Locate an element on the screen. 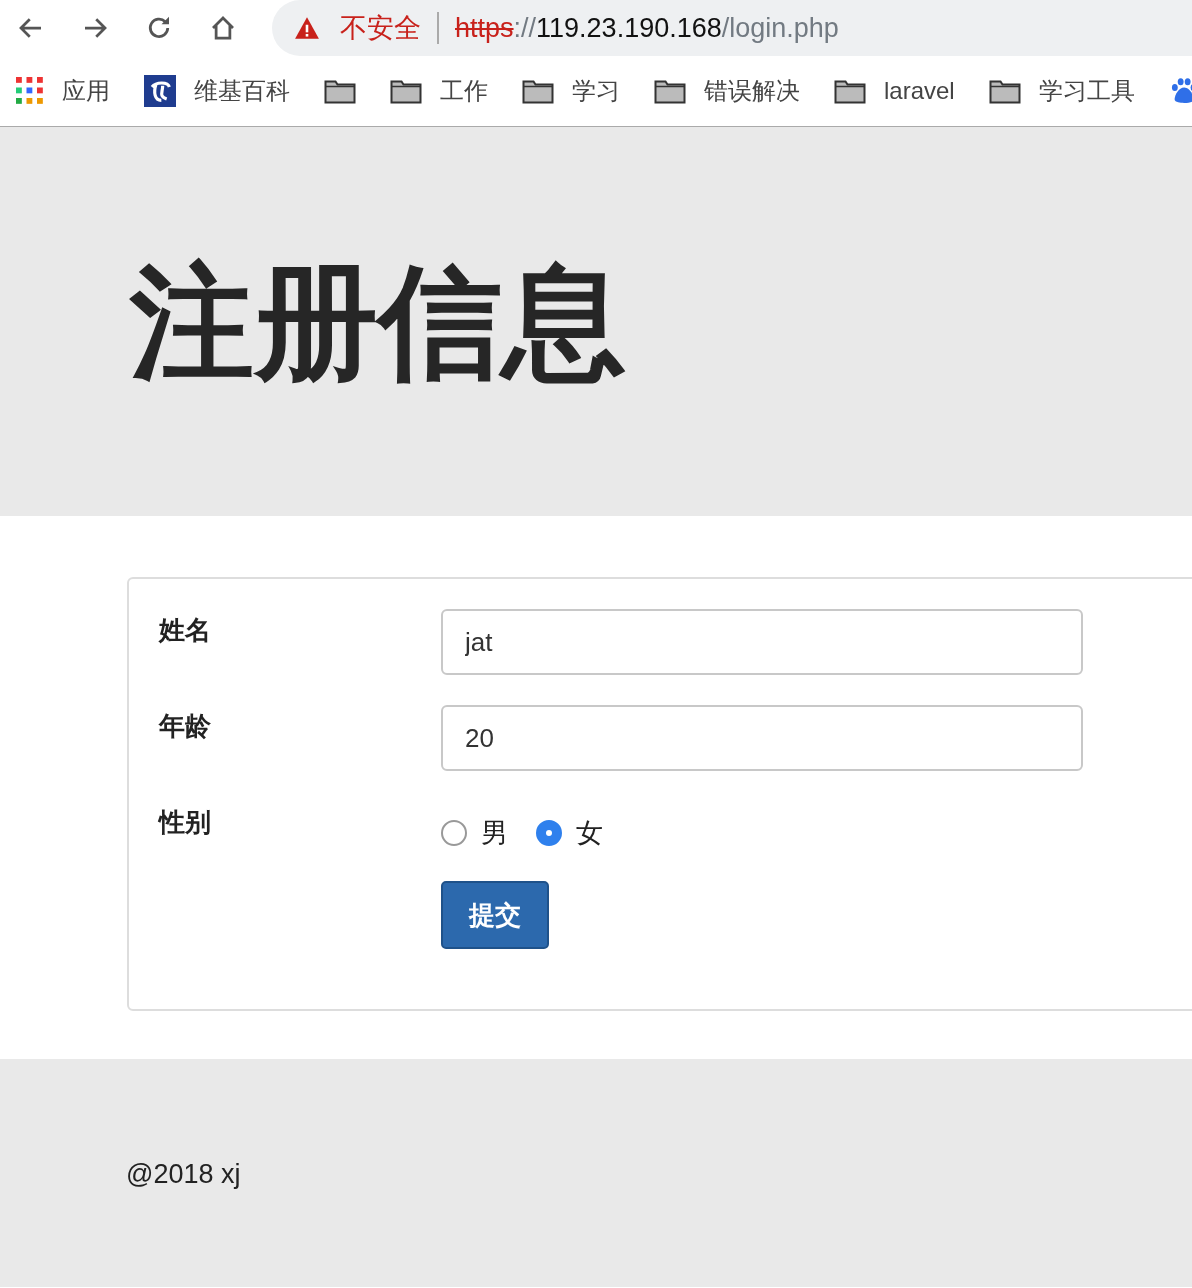  bookmark-label: 学习工具 is located at coordinates (1086, 91).